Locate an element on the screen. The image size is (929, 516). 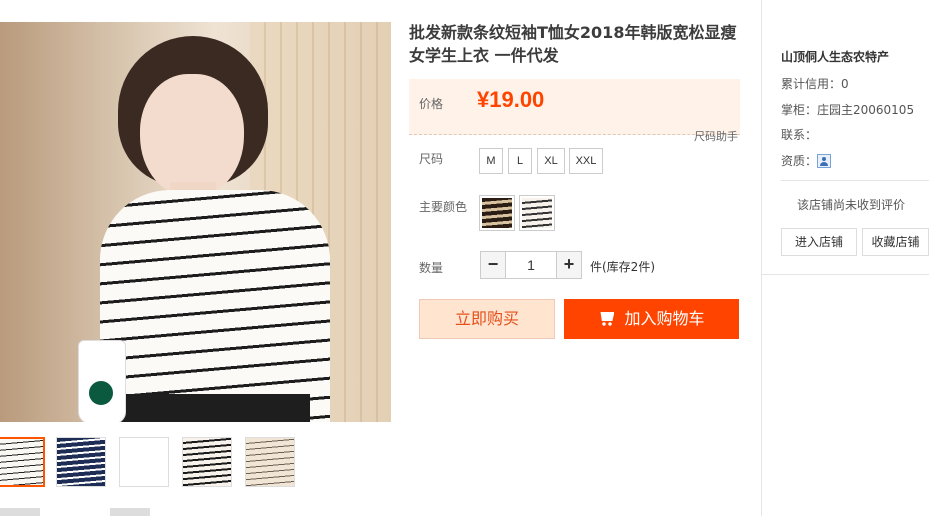
enter-store-button: 进入店铺 is located at coordinates (819, 242).